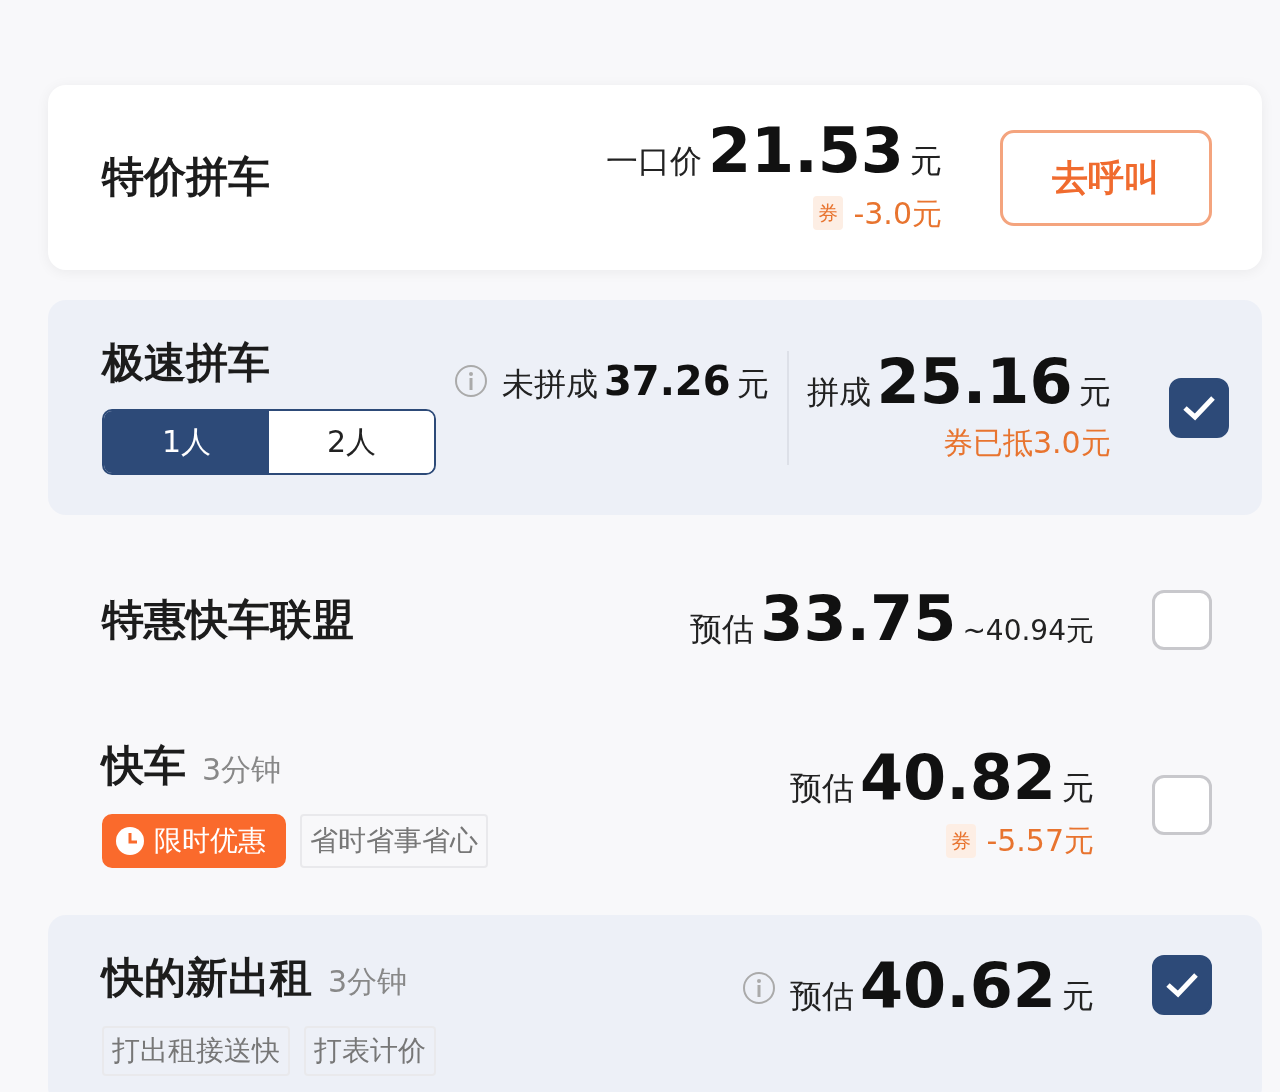 This screenshot has width=1280, height=1092. I want to click on price-amount: 40.82, so click(957, 778).